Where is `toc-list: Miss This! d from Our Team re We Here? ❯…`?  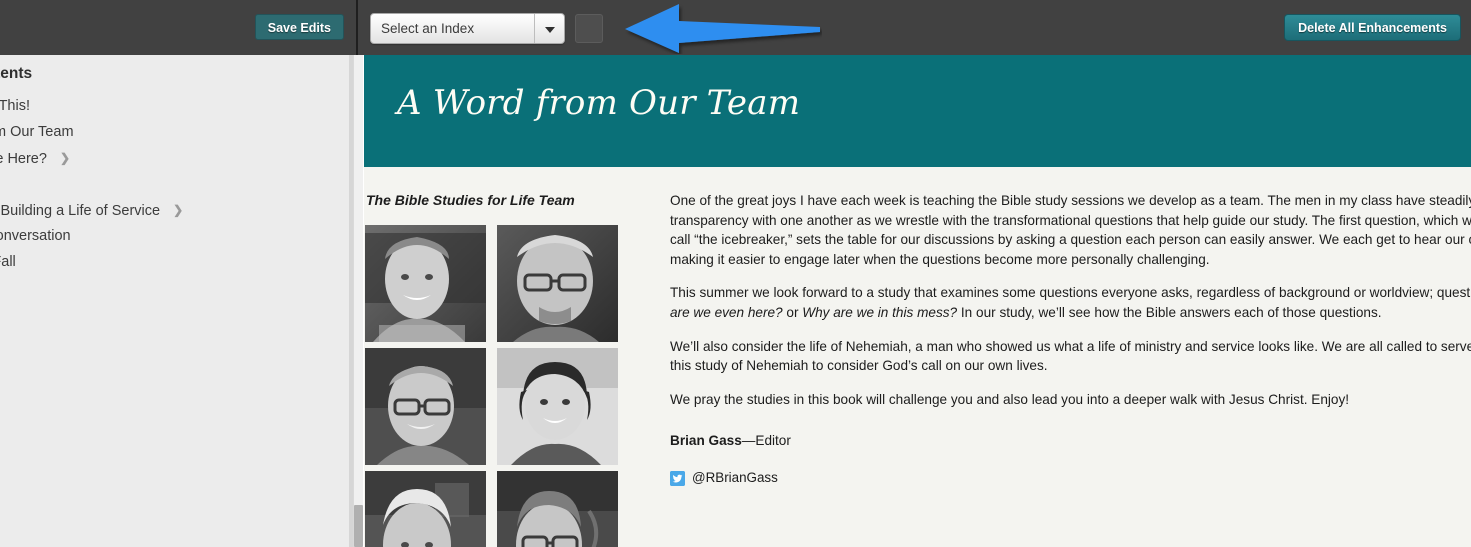
toc-list: Miss This! d from Our Team re We Here? ❯… is located at coordinates (174, 184).